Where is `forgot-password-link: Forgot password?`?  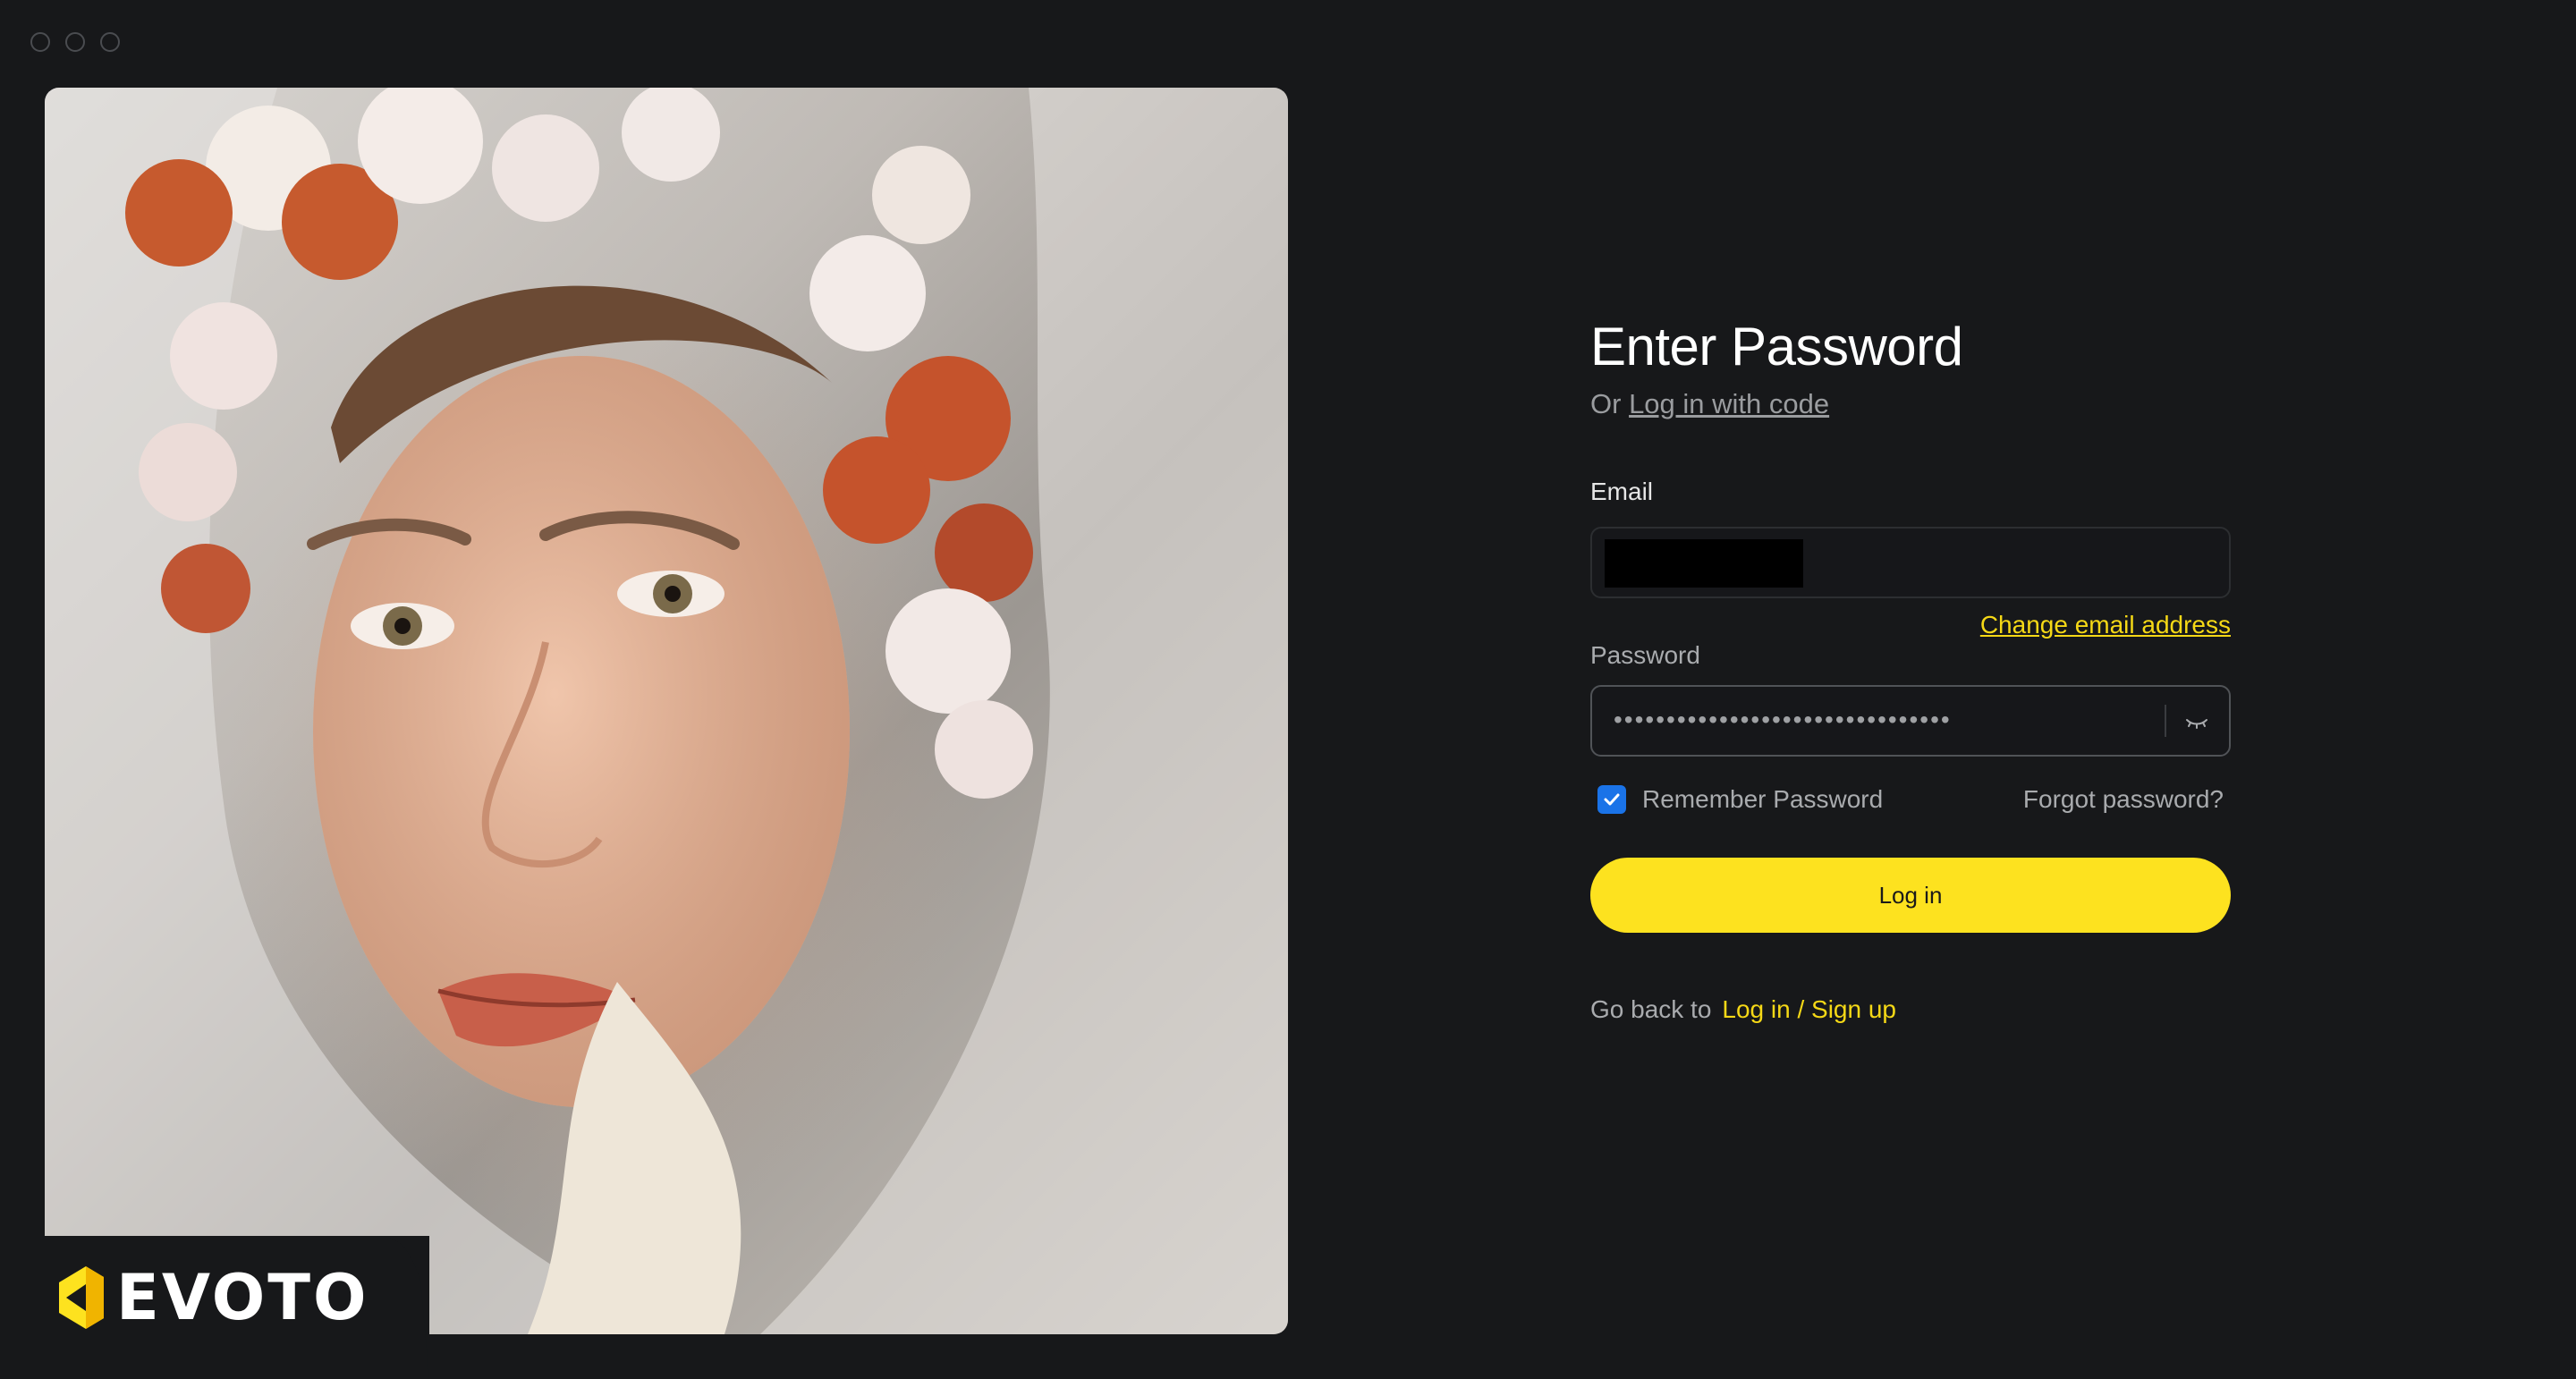 forgot-password-link: Forgot password? is located at coordinates (2123, 799).